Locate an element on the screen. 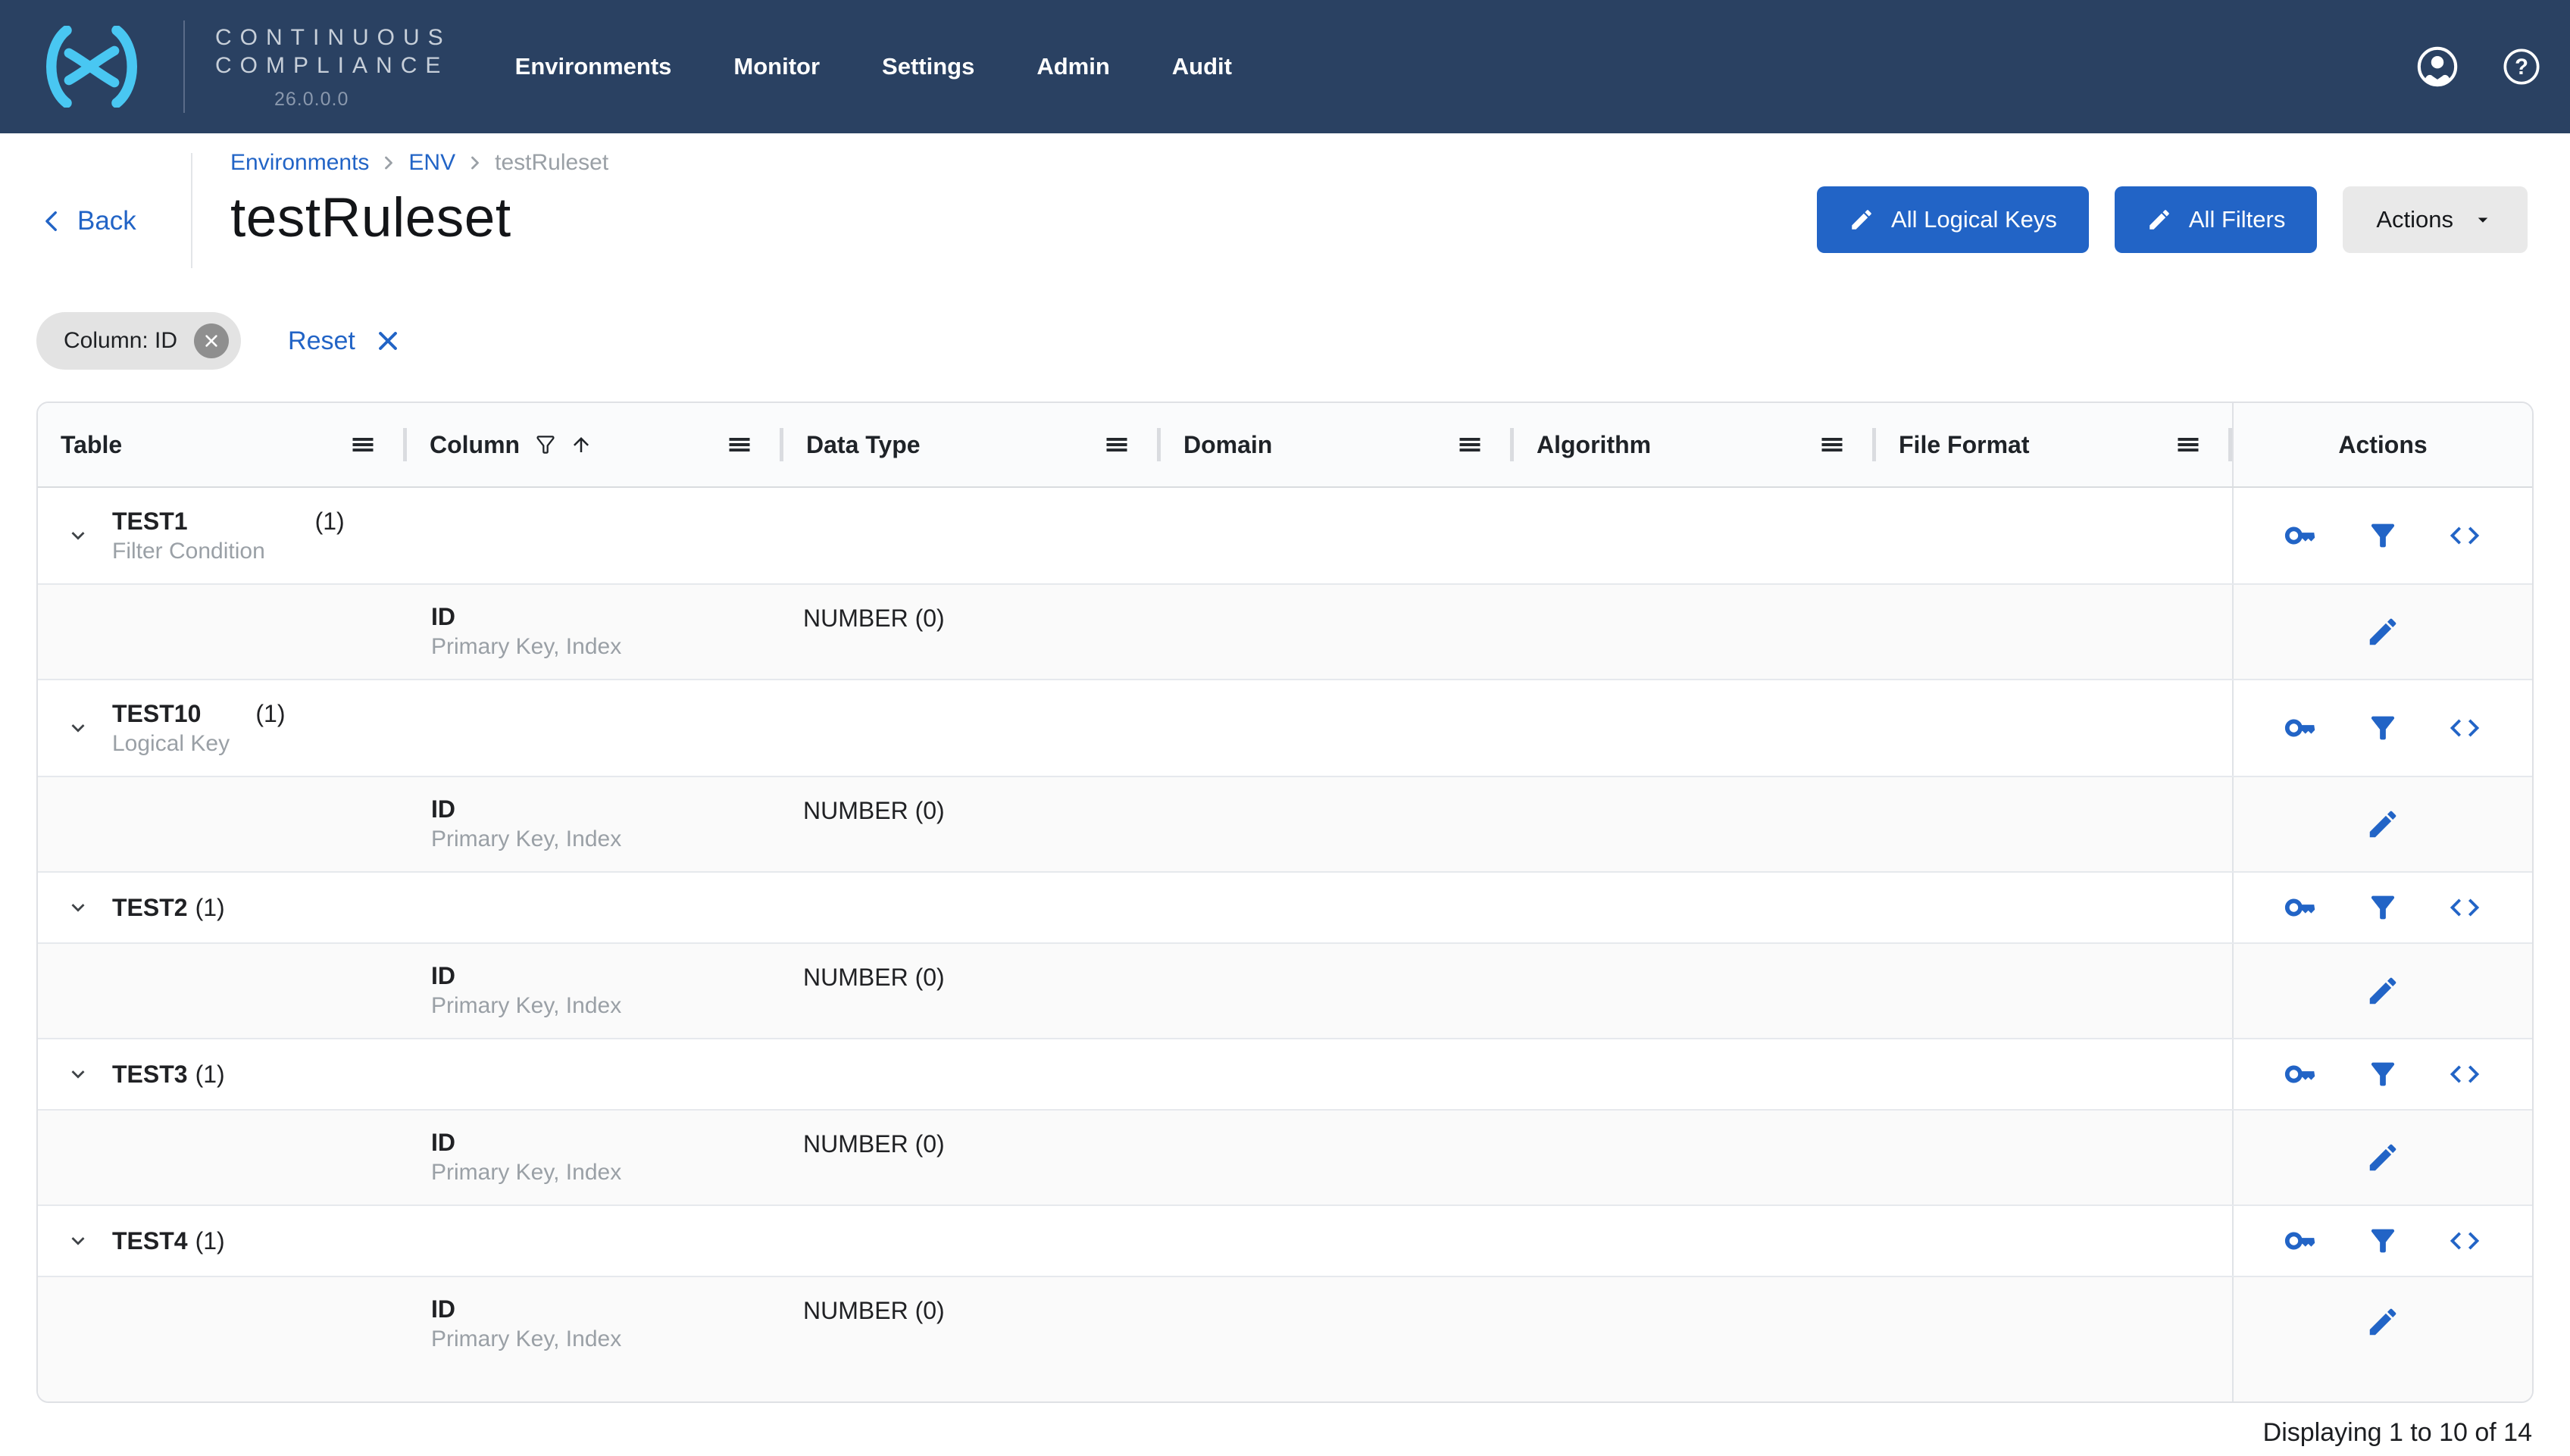  table-name: TEST1 is located at coordinates (150, 521).